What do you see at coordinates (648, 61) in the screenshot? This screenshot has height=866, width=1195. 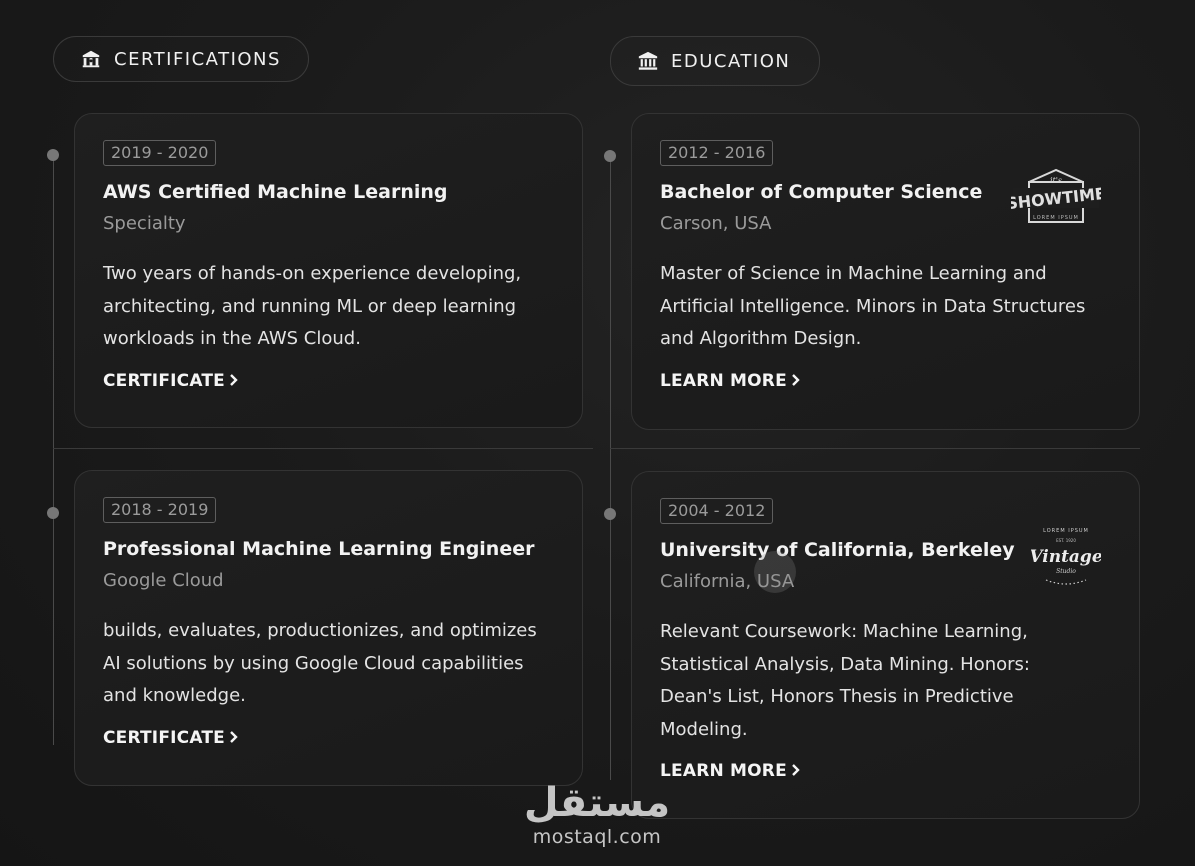 I see `bank-icon` at bounding box center [648, 61].